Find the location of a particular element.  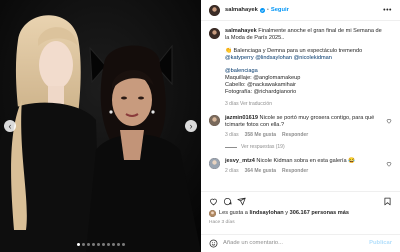

likes-count: 306.167 personas más is located at coordinates (319, 213).